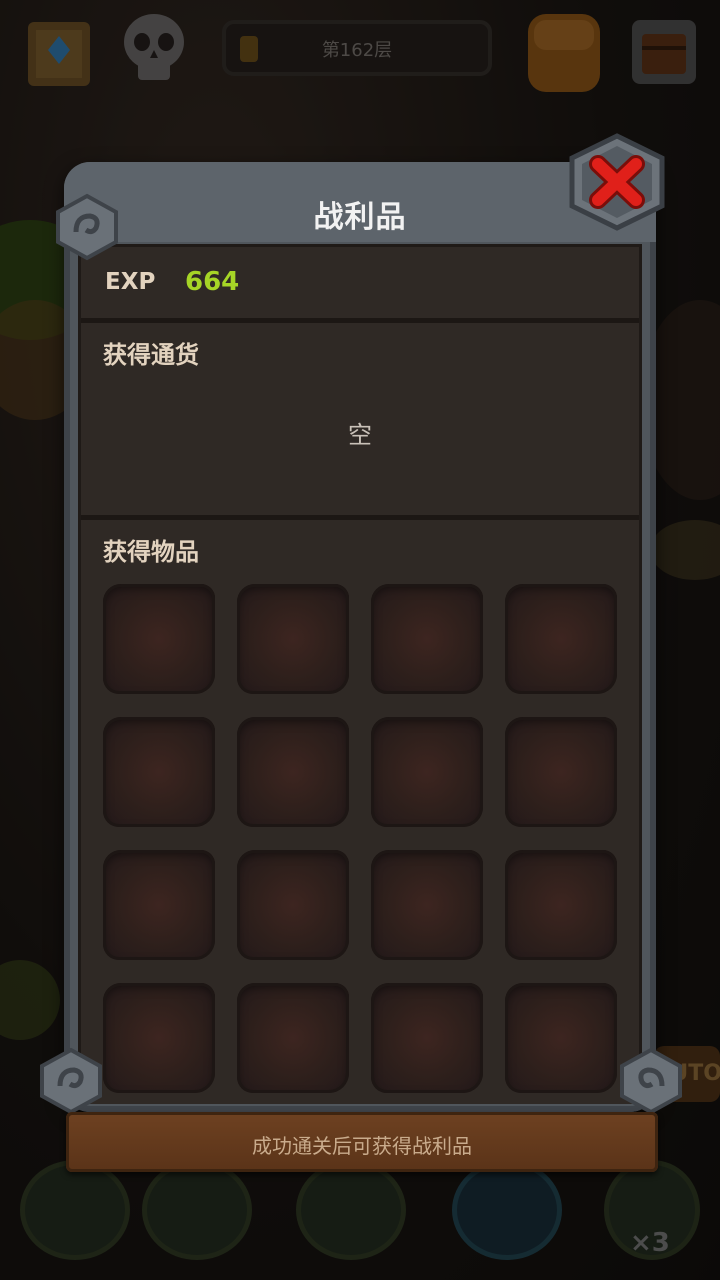 This screenshot has height=1280, width=720. I want to click on exp-label: EXP, so click(130, 282).